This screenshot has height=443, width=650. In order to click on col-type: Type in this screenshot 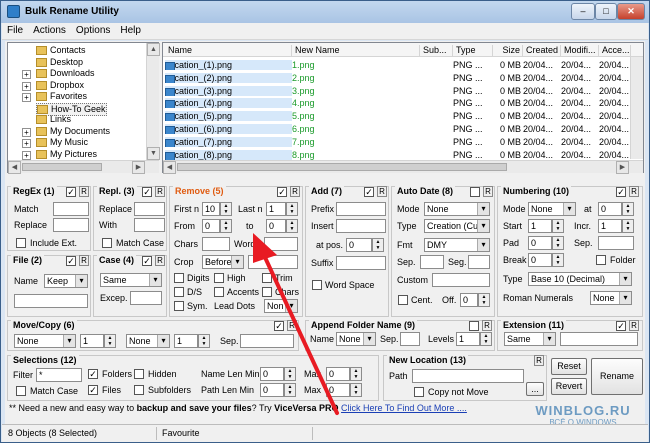, I will do `click(473, 51)`.